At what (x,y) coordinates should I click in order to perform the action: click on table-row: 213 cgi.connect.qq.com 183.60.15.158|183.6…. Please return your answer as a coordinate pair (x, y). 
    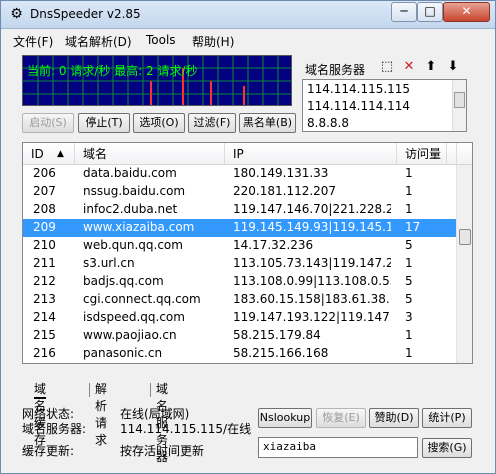
    Looking at the image, I should click on (239, 300).